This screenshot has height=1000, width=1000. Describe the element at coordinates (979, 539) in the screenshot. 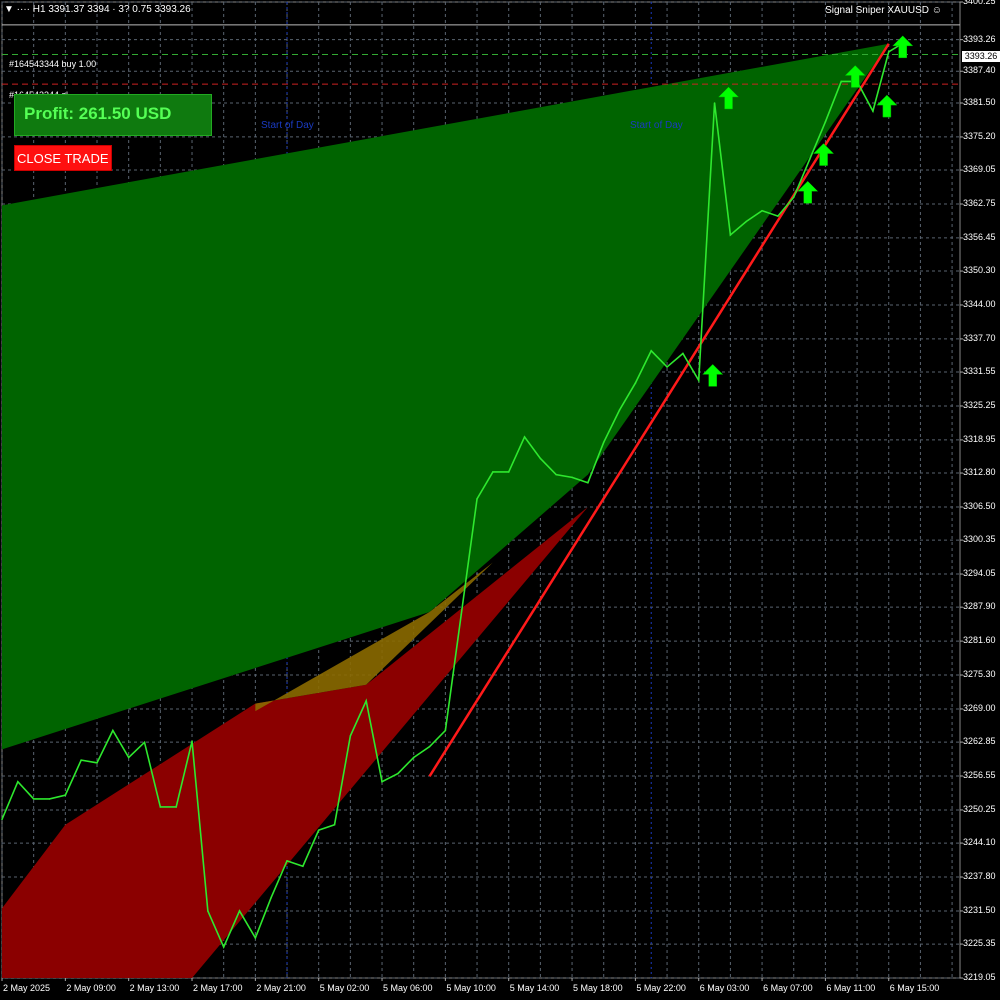

I see `price-tick-label: 3300.35` at that location.